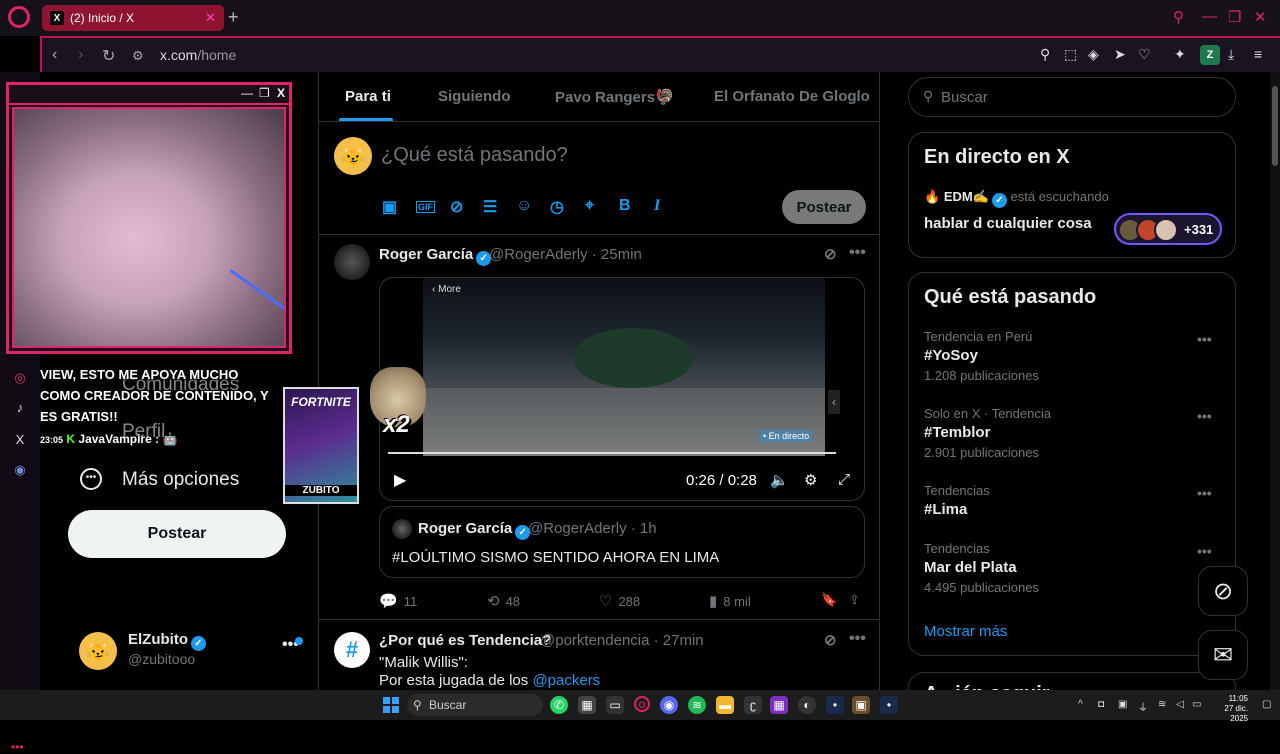 Image resolution: width=1280 pixels, height=754 pixels. Describe the element at coordinates (730, 601) in the screenshot. I see `views-button: ▮ 8 mil` at that location.